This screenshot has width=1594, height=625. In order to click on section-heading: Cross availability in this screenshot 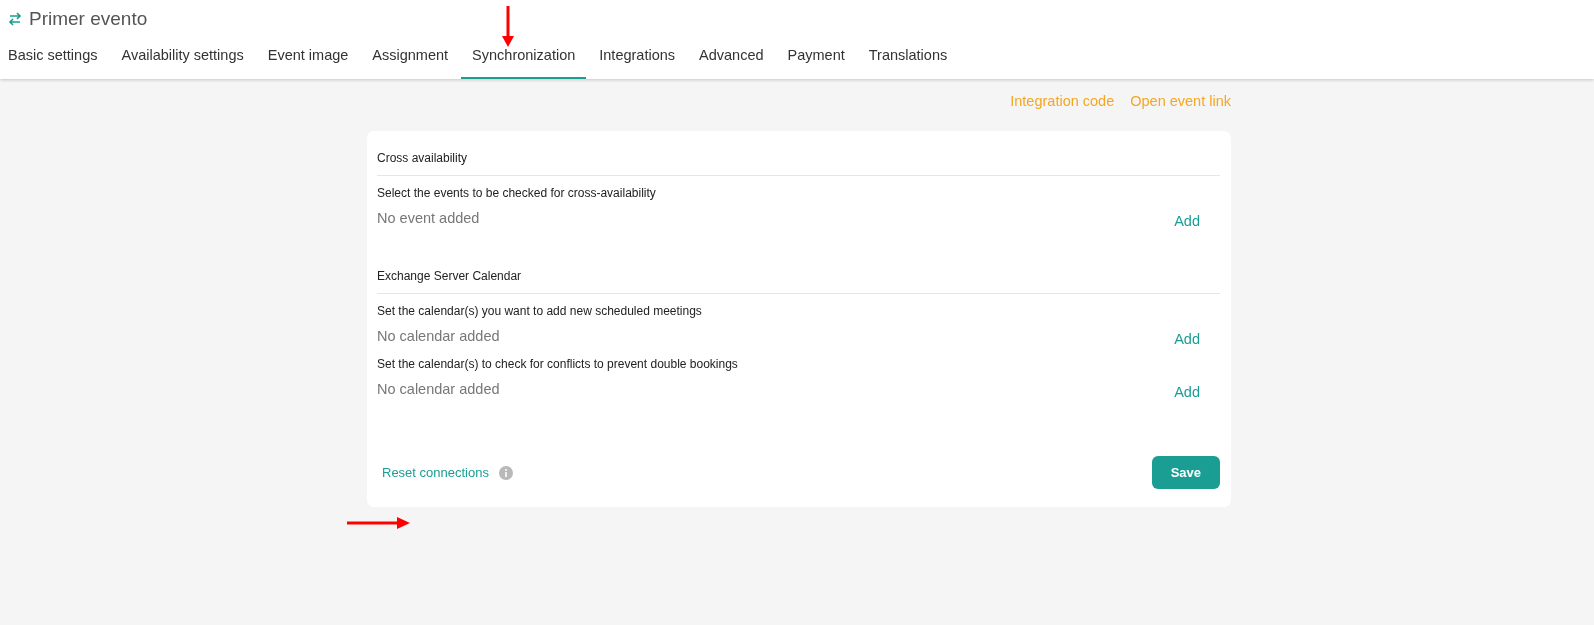, I will do `click(798, 158)`.